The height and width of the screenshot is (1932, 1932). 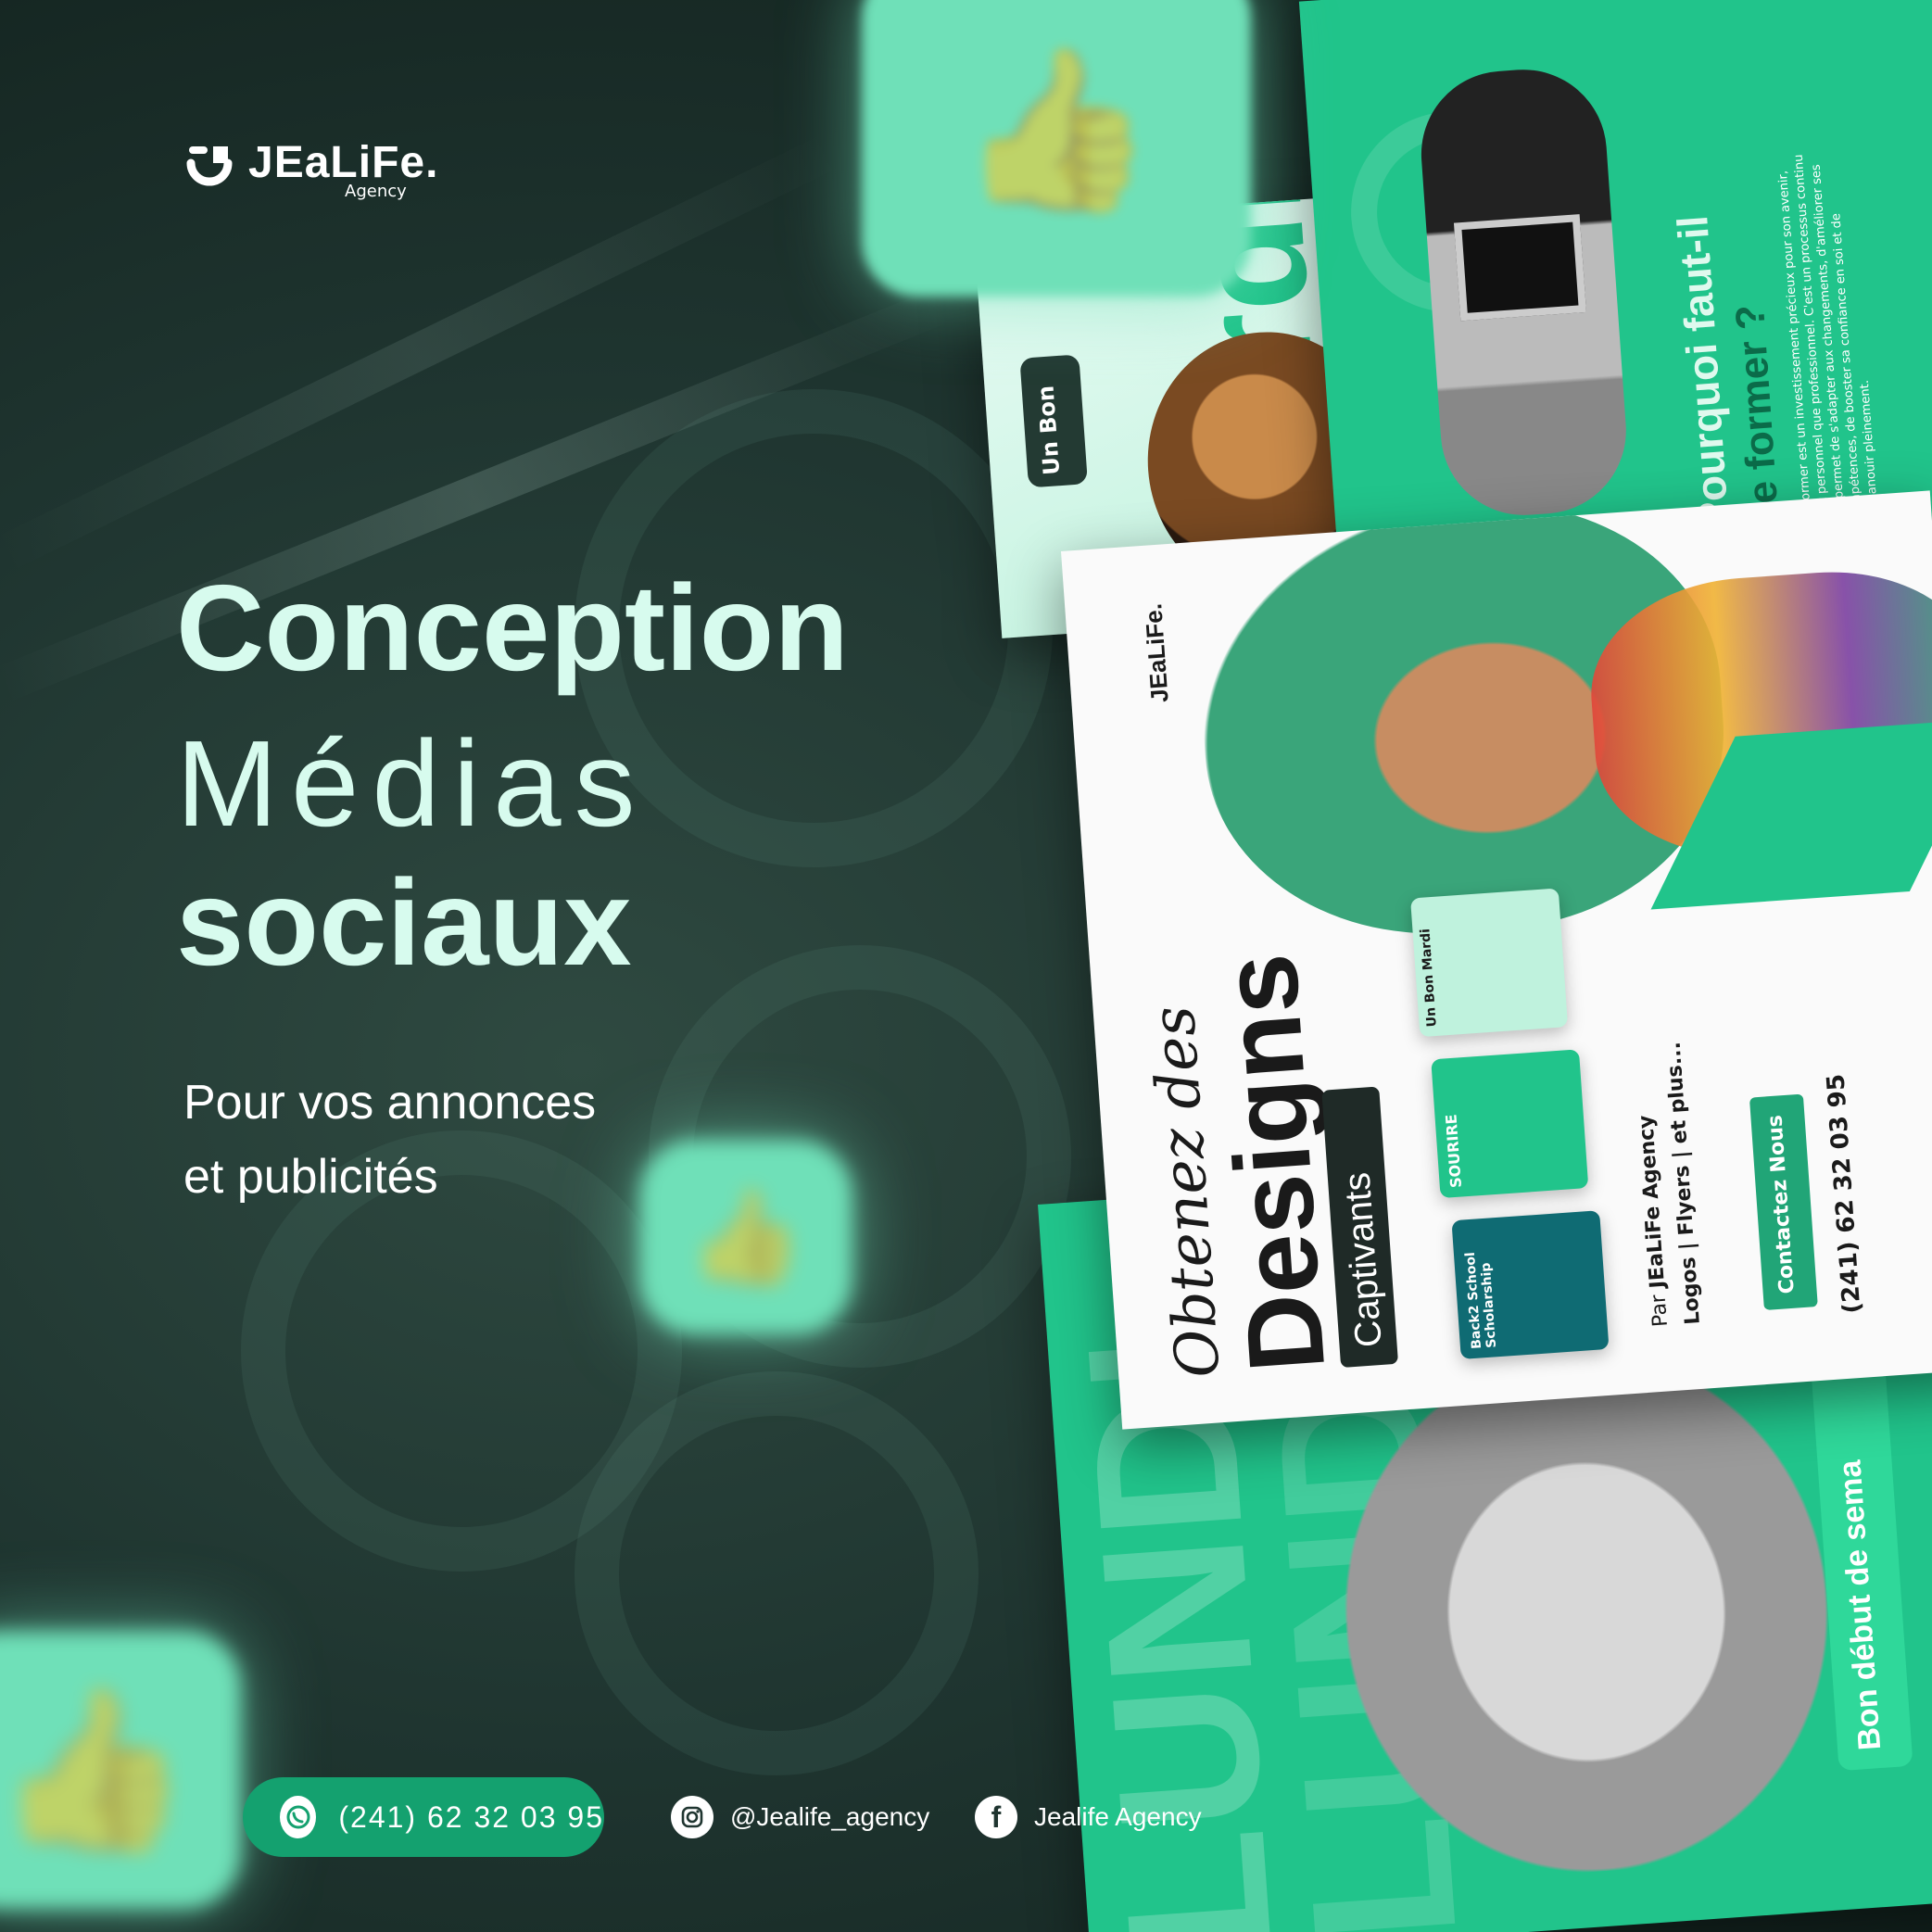 What do you see at coordinates (830, 1816) in the screenshot?
I see `instagram-handle: @Jealife_agency` at bounding box center [830, 1816].